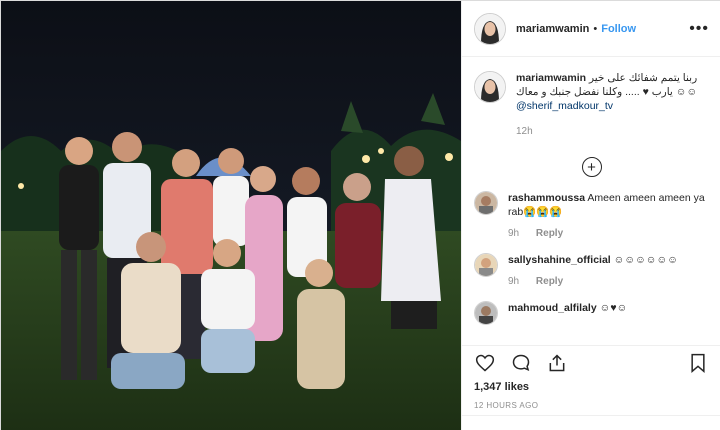 This screenshot has height=430, width=720. I want to click on comment-item: mahmoud_alfilaly ☺♥☺, so click(591, 313).